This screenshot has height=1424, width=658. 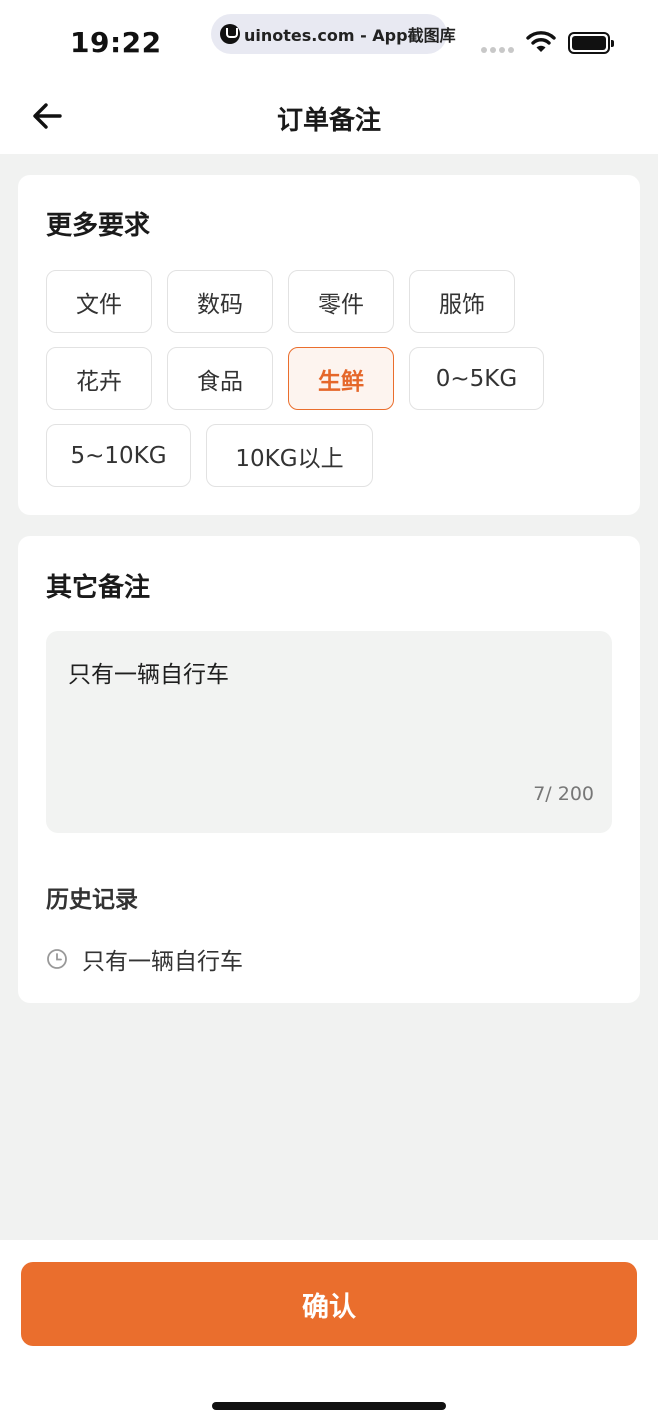 What do you see at coordinates (92, 900) in the screenshot?
I see `history-title: 历史记录` at bounding box center [92, 900].